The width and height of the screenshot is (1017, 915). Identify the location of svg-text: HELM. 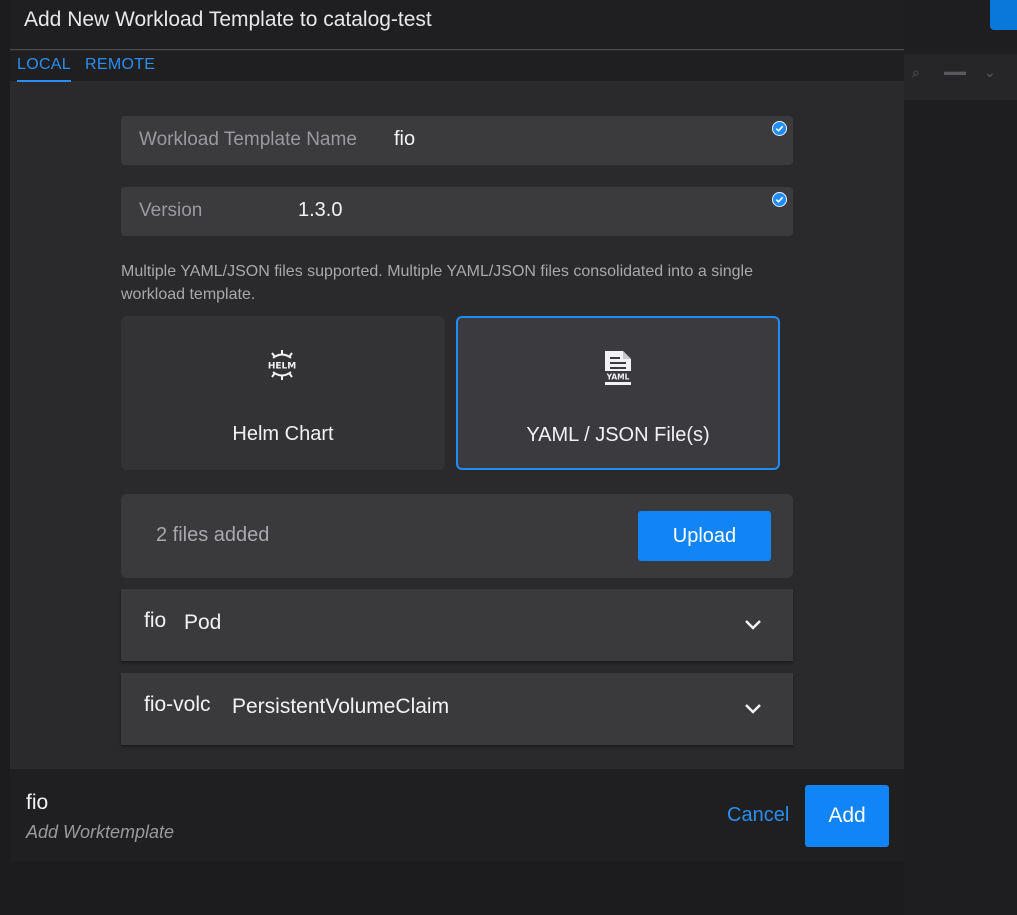
(282, 367).